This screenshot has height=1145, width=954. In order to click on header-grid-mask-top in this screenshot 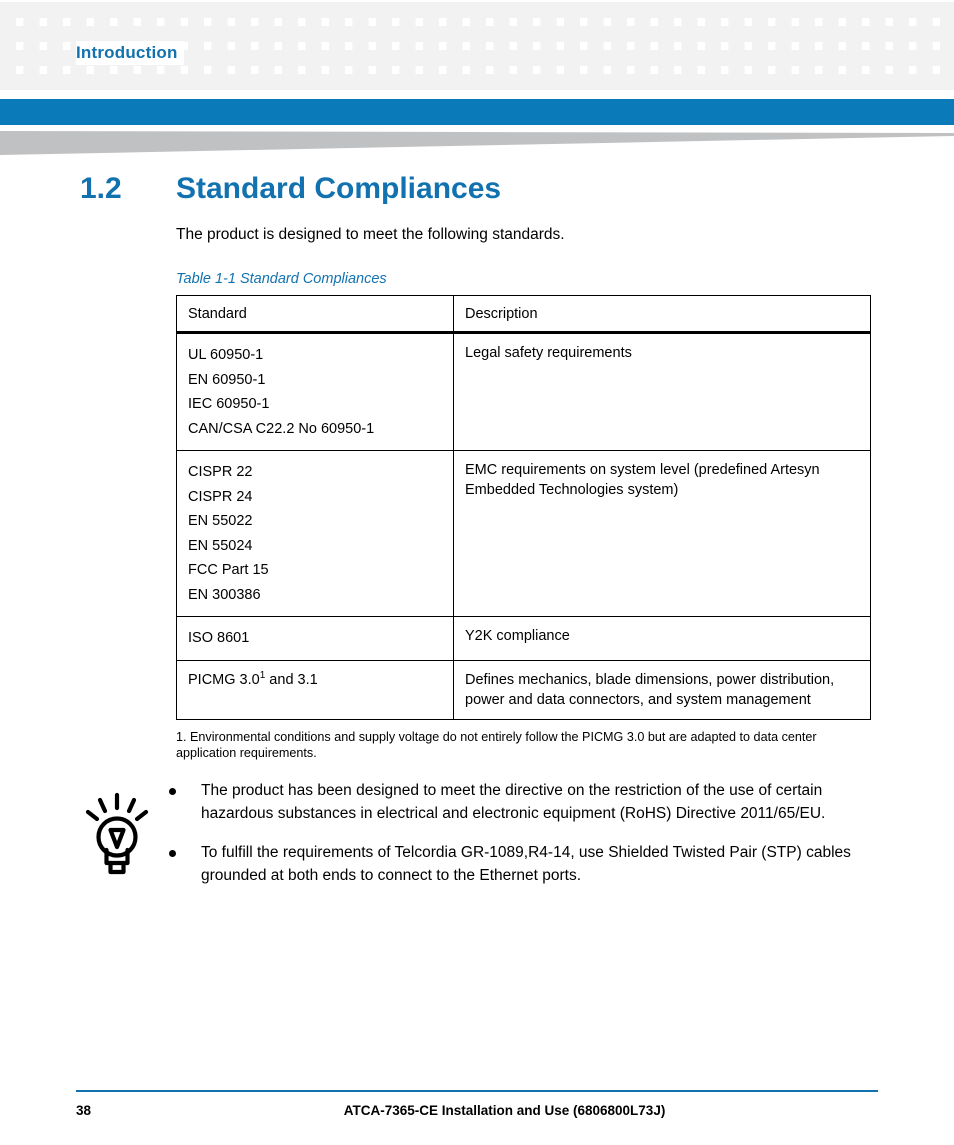, I will do `click(477, 1)`.